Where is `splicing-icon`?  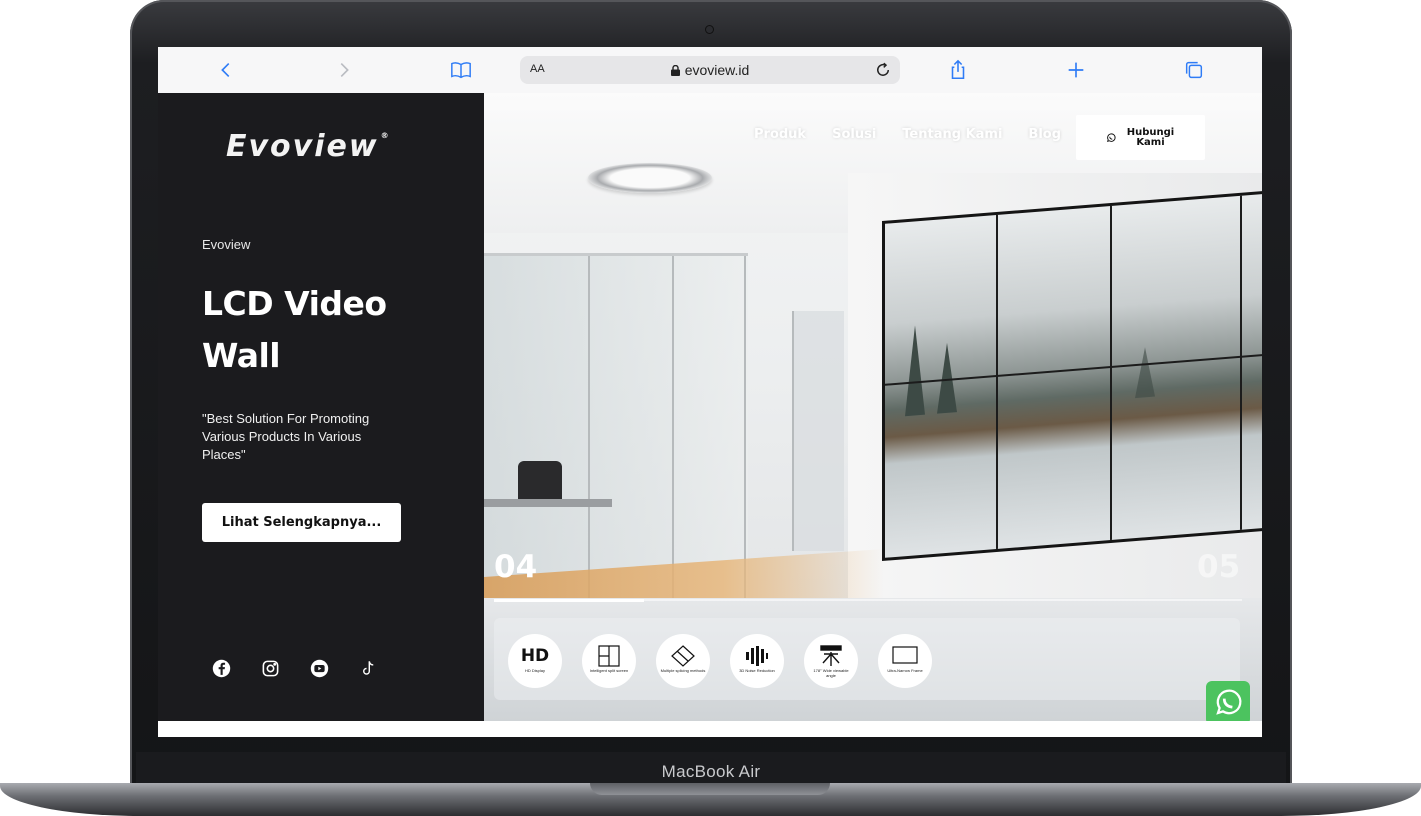
splicing-icon is located at coordinates (683, 656).